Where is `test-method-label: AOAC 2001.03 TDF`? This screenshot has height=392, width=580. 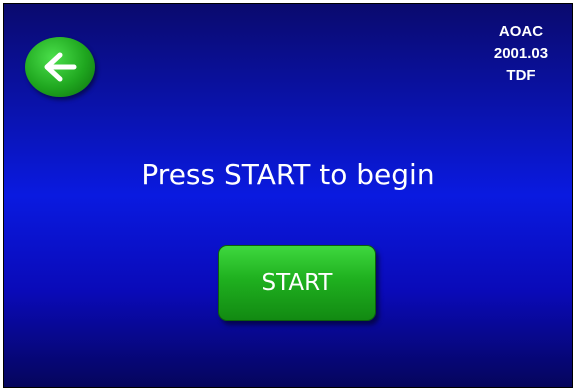 test-method-label: AOAC 2001.03 TDF is located at coordinates (521, 54).